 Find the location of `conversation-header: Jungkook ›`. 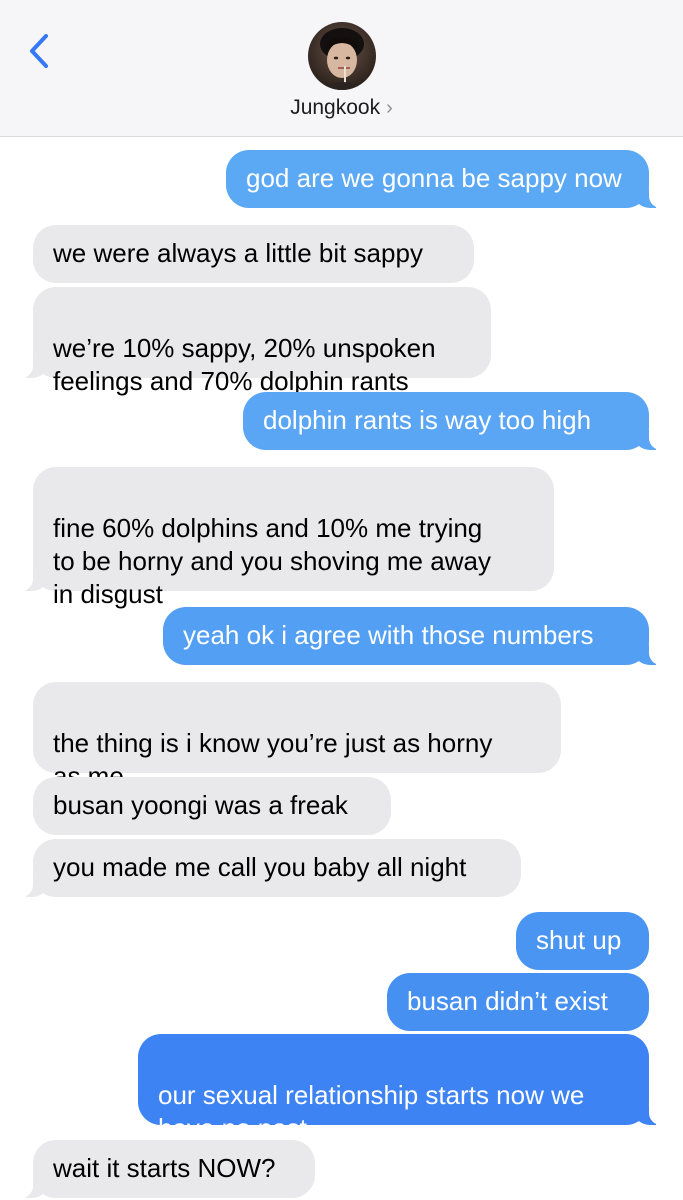

conversation-header: Jungkook › is located at coordinates (341, 68).